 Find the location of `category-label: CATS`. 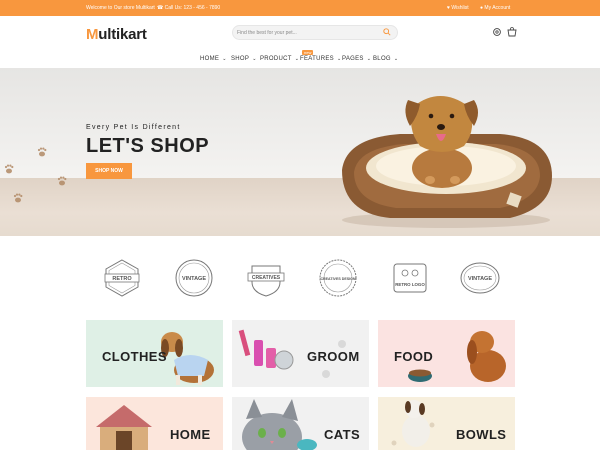

category-label: CATS is located at coordinates (342, 434).